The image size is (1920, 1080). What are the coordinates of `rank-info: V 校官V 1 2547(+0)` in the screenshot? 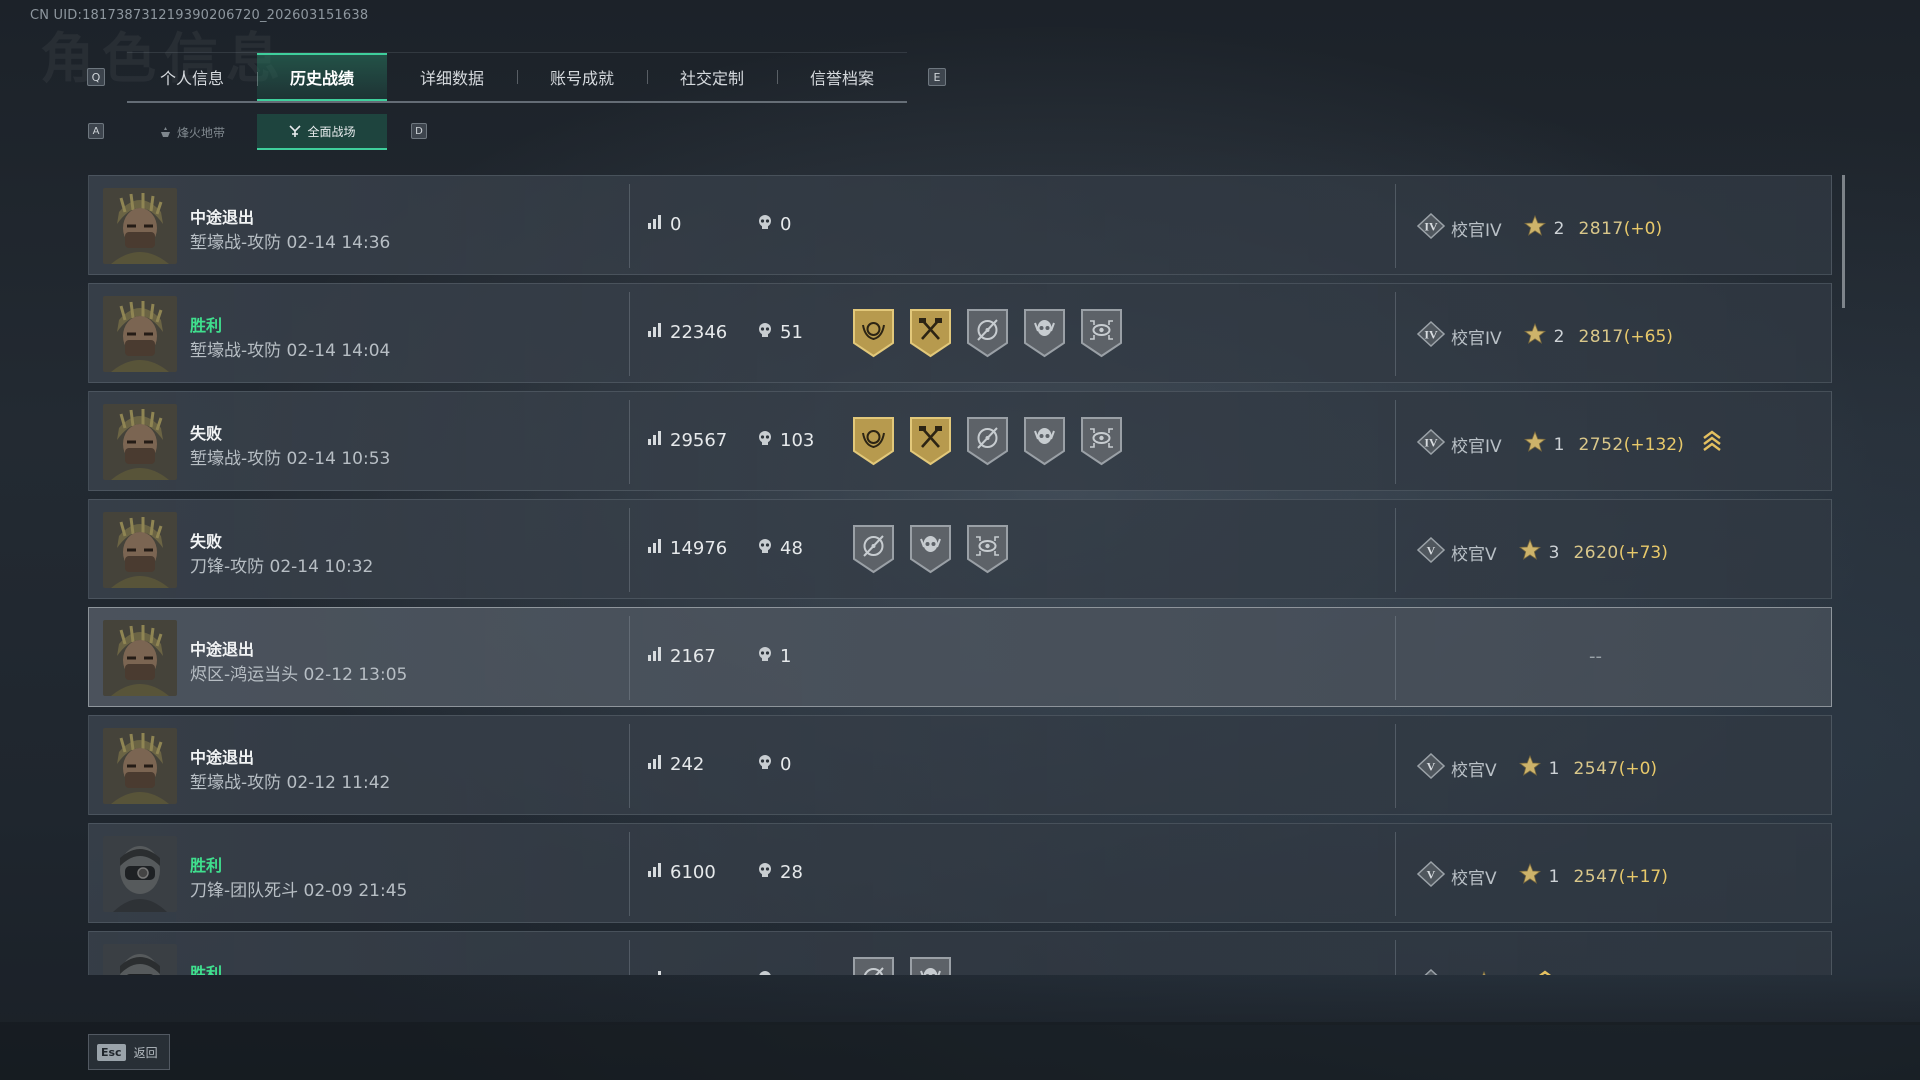 It's located at (1537, 768).